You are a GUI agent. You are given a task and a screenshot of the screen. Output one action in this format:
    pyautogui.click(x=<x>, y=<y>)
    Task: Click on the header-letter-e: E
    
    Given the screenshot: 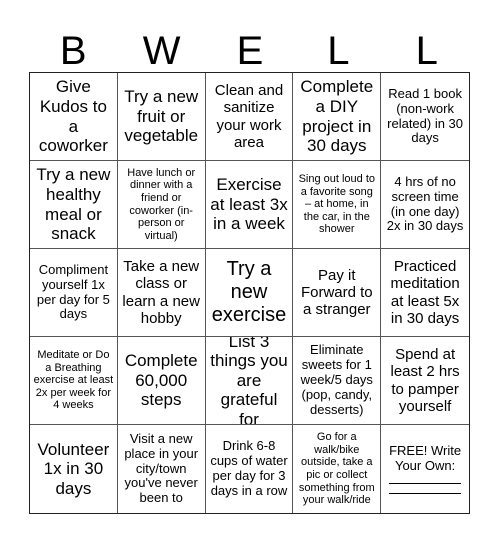 What is the action you would take?
    pyautogui.click(x=250, y=51)
    